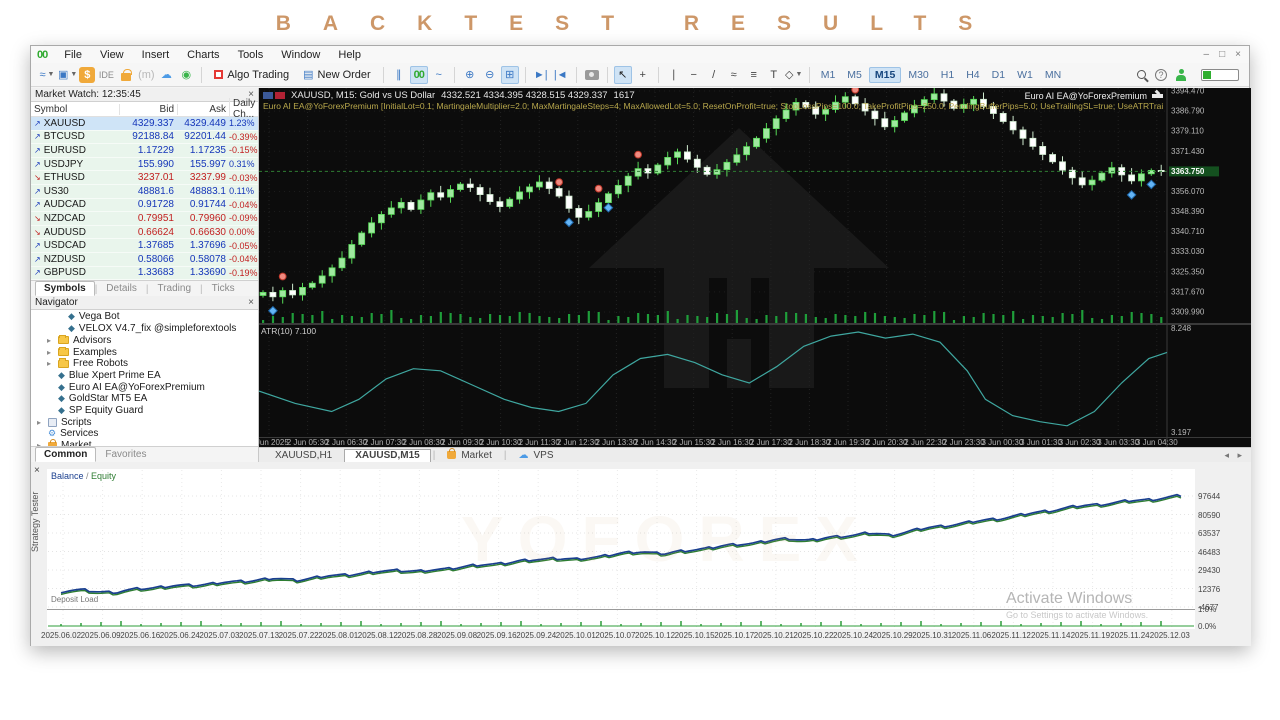 The width and height of the screenshot is (1280, 720). What do you see at coordinates (144, 352) in the screenshot?
I see `navigator-item: ▸ Examples` at bounding box center [144, 352].